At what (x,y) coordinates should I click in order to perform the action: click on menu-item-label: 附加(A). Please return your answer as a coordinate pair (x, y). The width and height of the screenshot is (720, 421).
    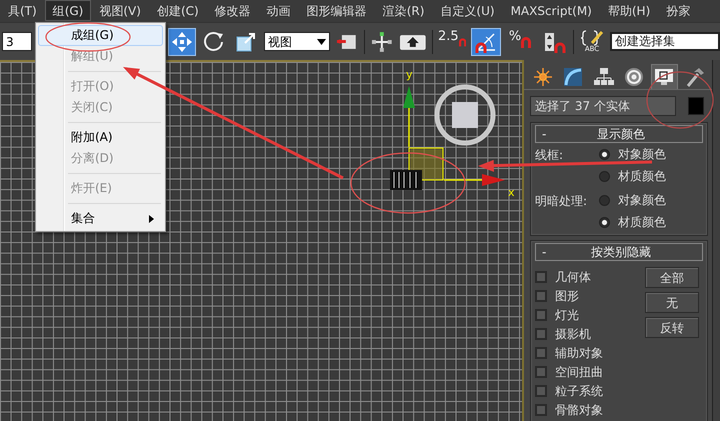
    Looking at the image, I should click on (92, 137).